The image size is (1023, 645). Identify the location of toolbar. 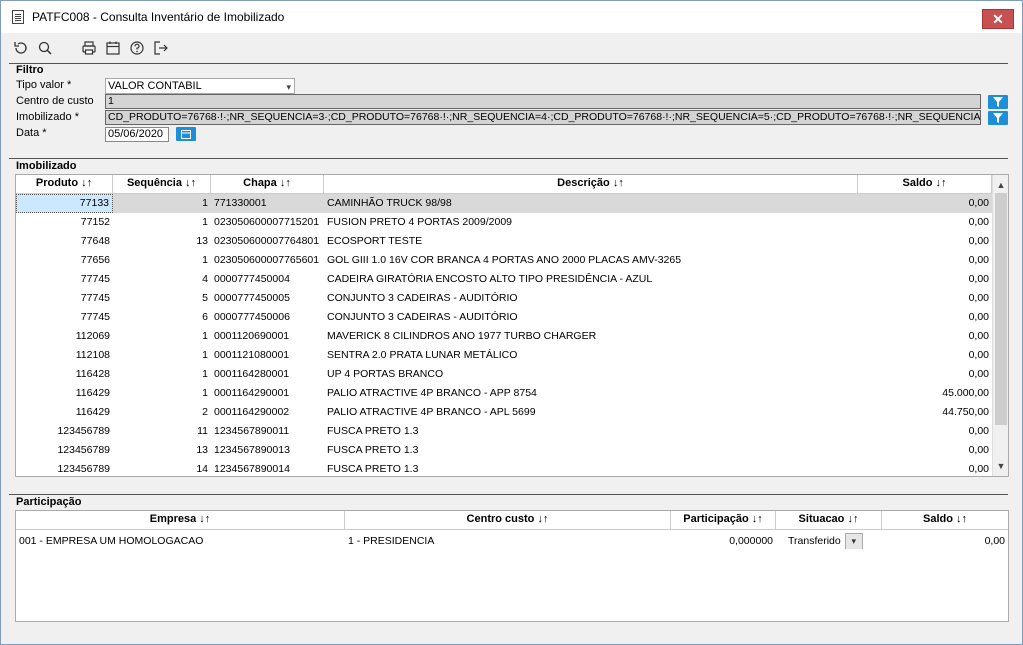
(91, 48).